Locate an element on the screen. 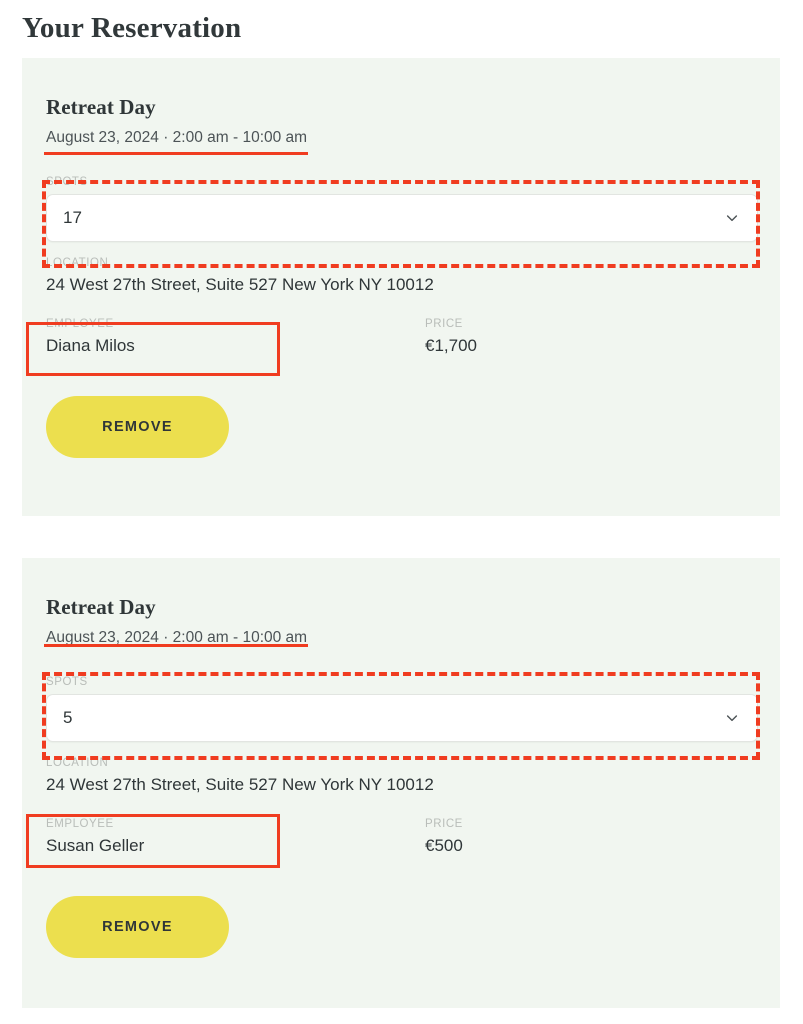 The image size is (803, 1024). spots-field: SPOTS 17 is located at coordinates (402, 208).